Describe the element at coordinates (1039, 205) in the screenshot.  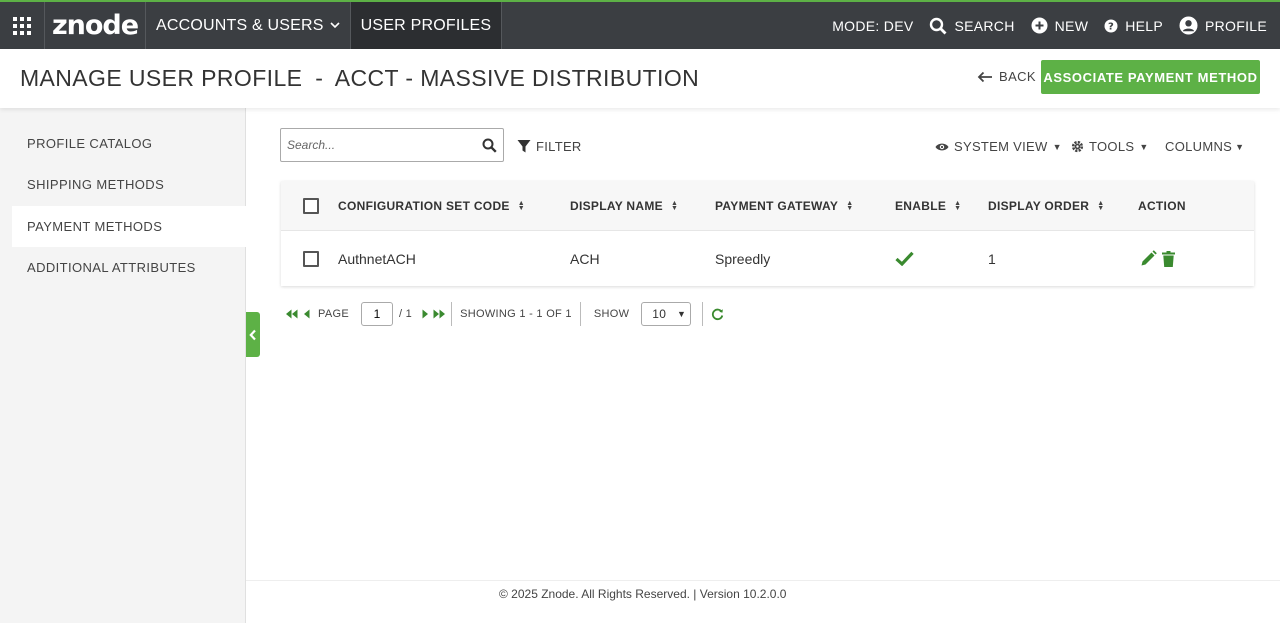
I see `column-label: DISPLAY ORDER` at that location.